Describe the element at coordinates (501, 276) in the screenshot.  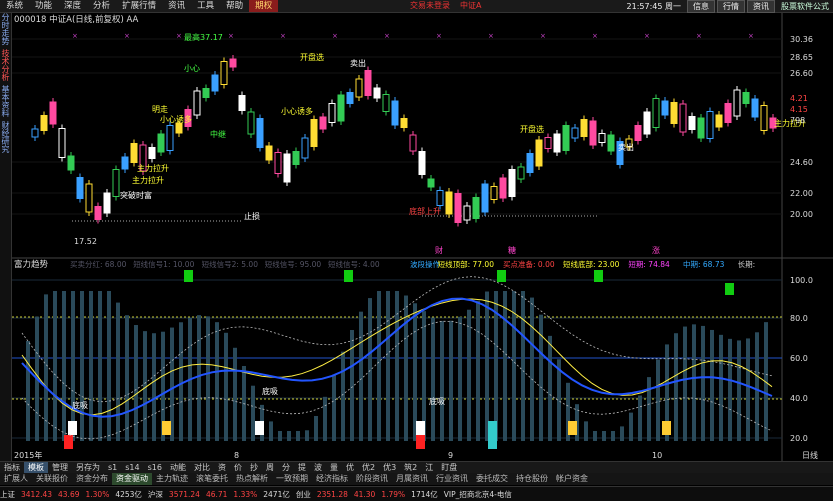
I see `signal-block-top` at that location.